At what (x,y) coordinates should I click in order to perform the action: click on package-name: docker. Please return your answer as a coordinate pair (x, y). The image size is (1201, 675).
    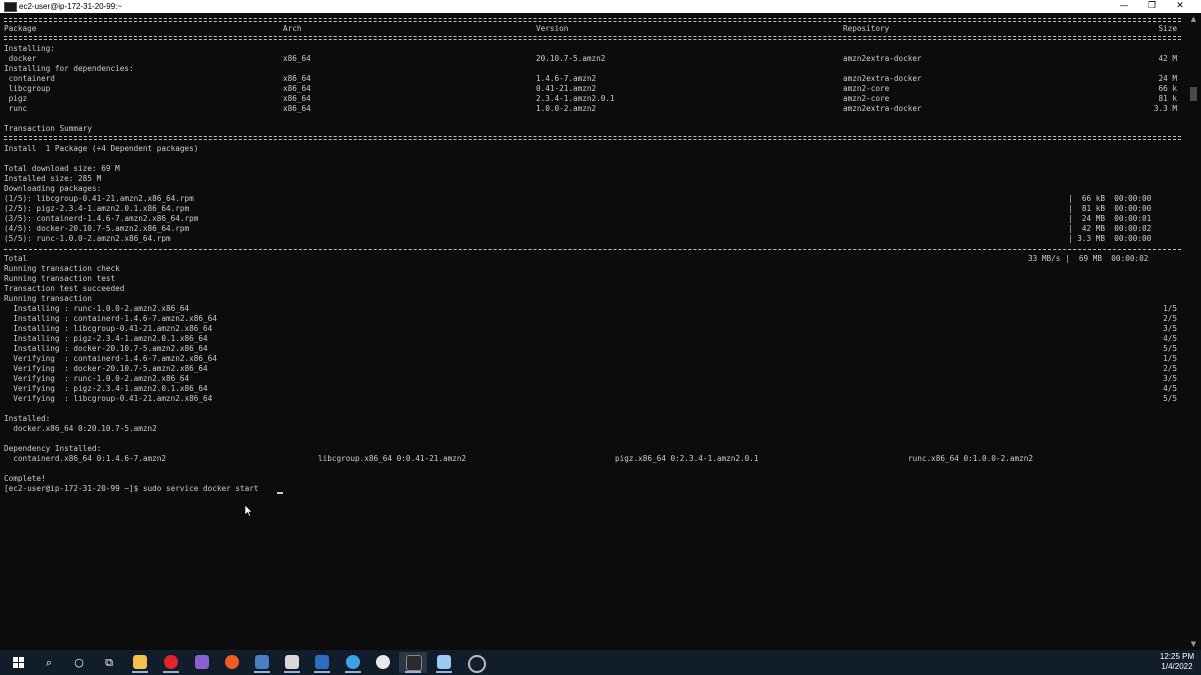
    Looking at the image, I should click on (20, 58).